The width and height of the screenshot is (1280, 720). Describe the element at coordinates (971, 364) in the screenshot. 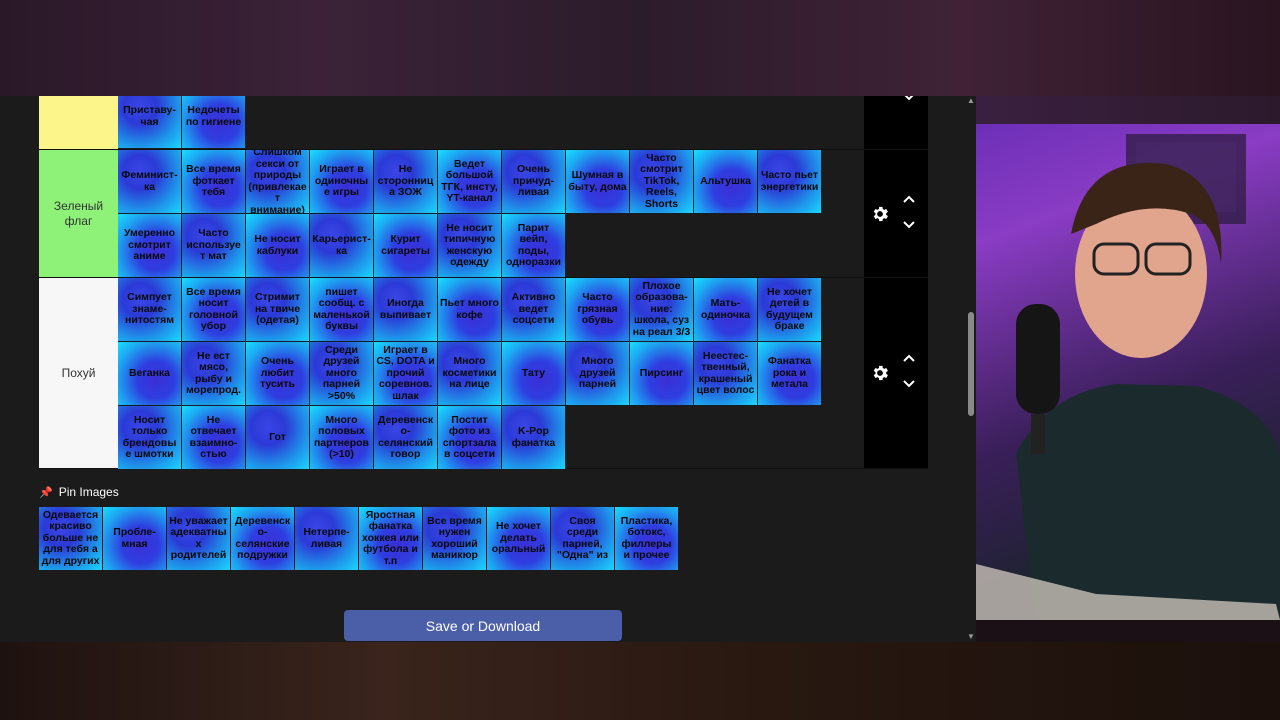

I see `scrollbar-thumb` at that location.